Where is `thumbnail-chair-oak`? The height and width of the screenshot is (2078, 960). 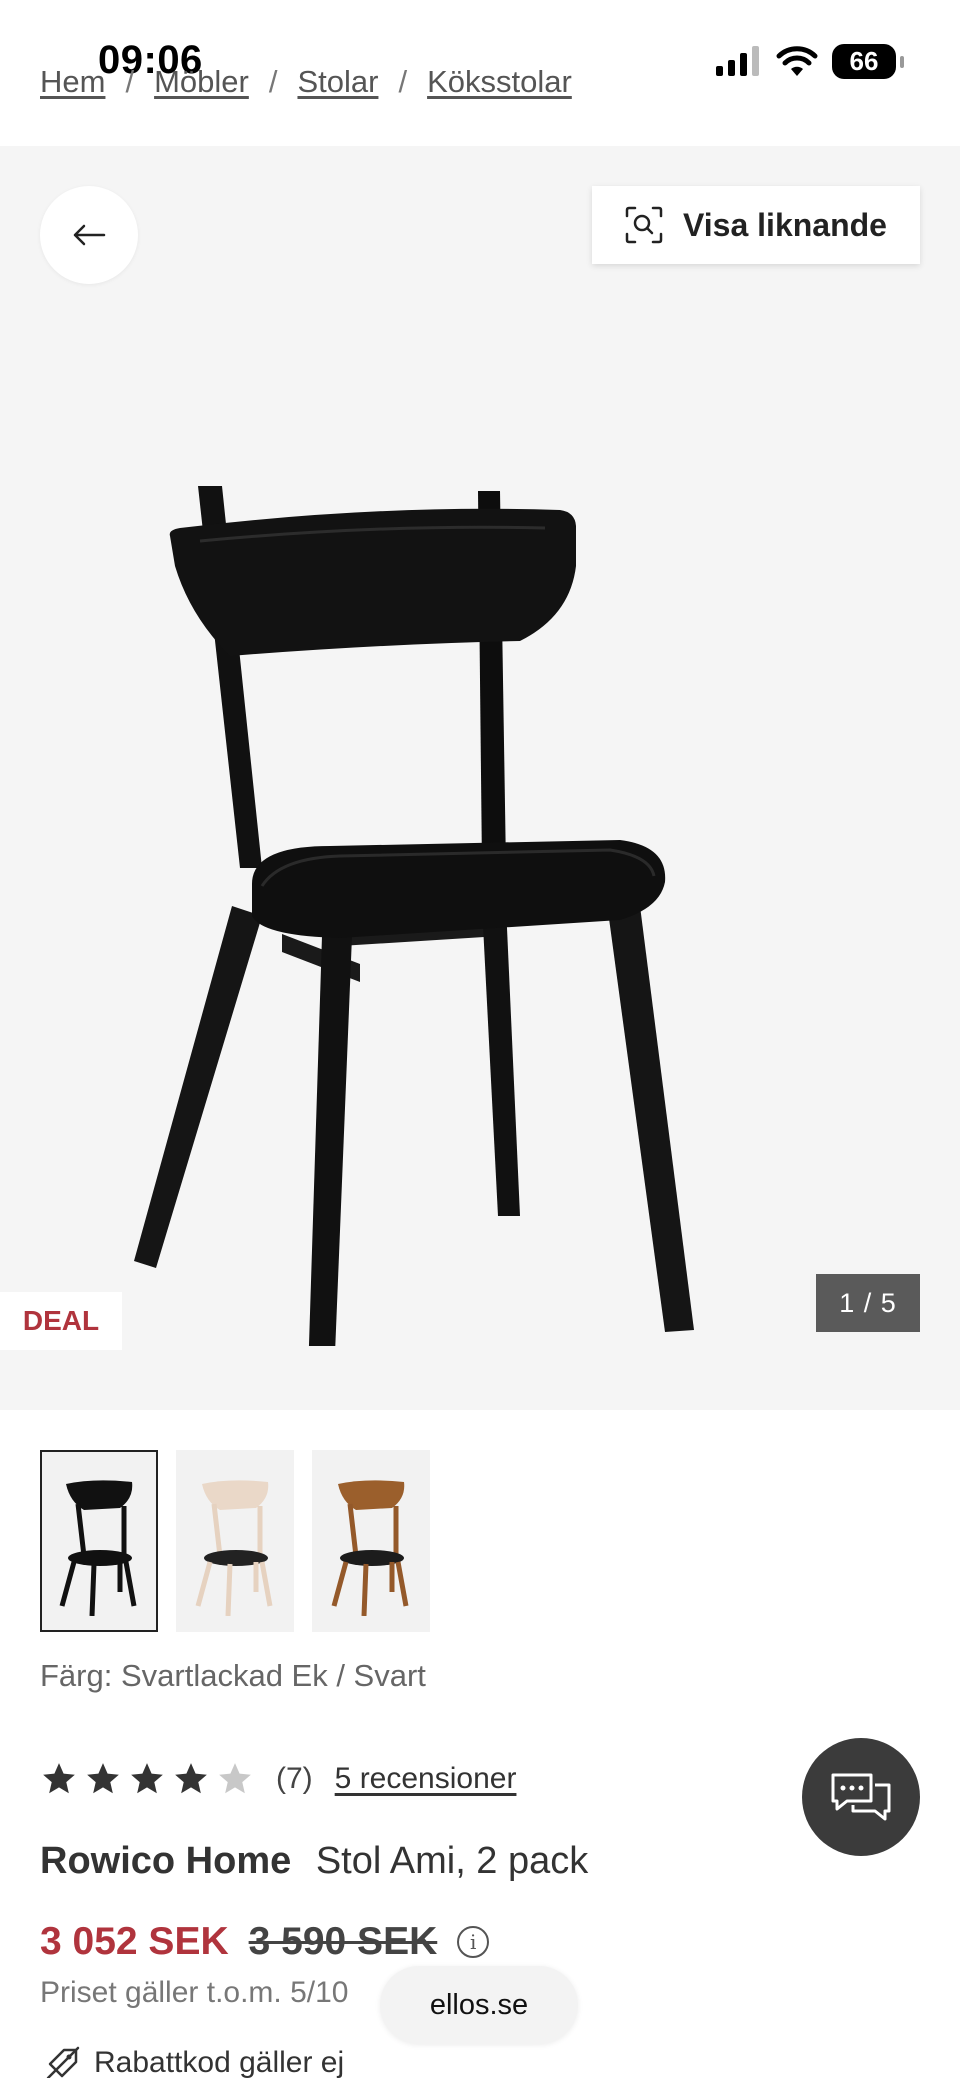 thumbnail-chair-oak is located at coordinates (370, 1548).